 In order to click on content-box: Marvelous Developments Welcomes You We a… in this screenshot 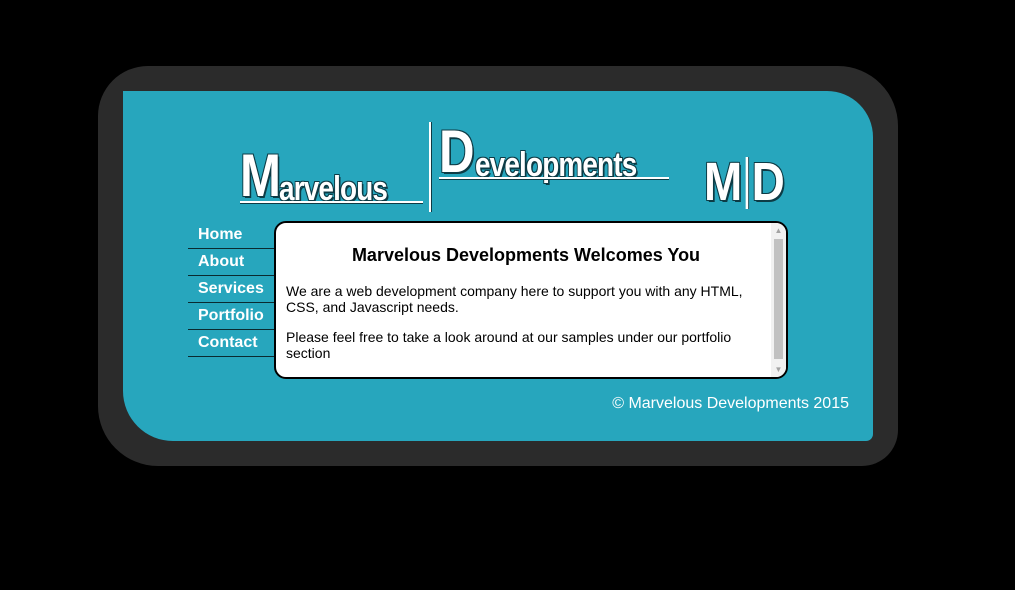, I will do `click(531, 300)`.